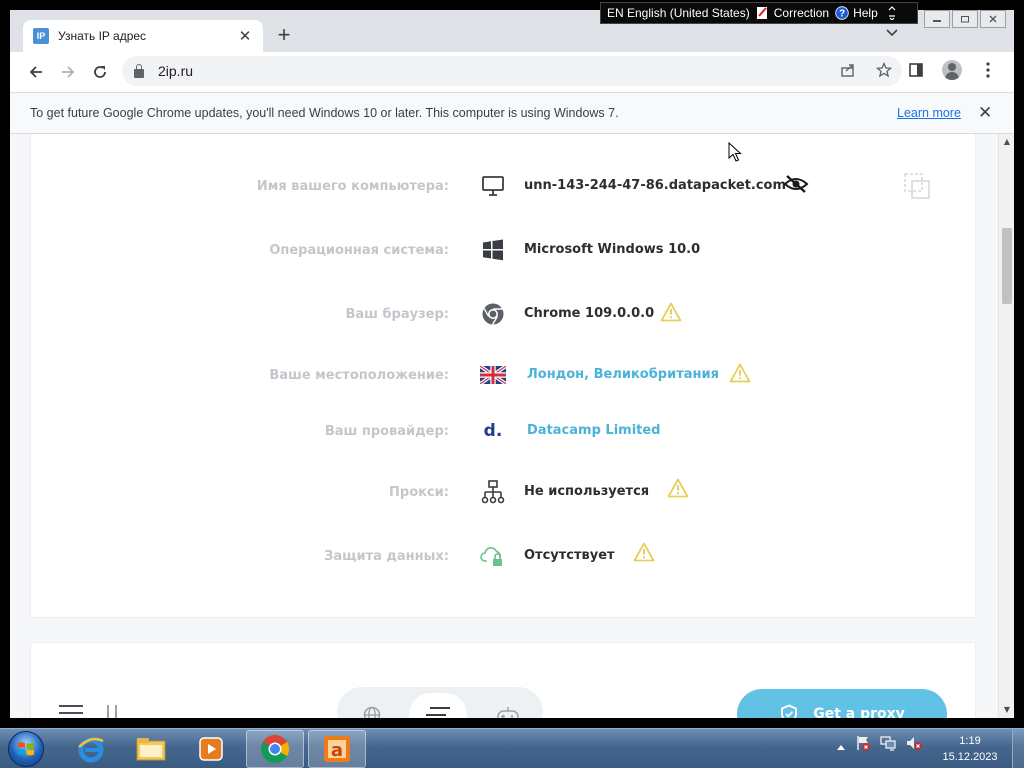 This screenshot has height=768, width=1024. Describe the element at coordinates (508, 705) in the screenshot. I see `gamepad-tab` at that location.